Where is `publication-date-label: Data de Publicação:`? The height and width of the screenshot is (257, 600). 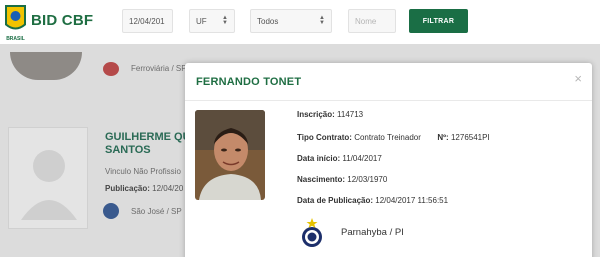
publication-date-label: Data de Publicação: is located at coordinates (335, 200).